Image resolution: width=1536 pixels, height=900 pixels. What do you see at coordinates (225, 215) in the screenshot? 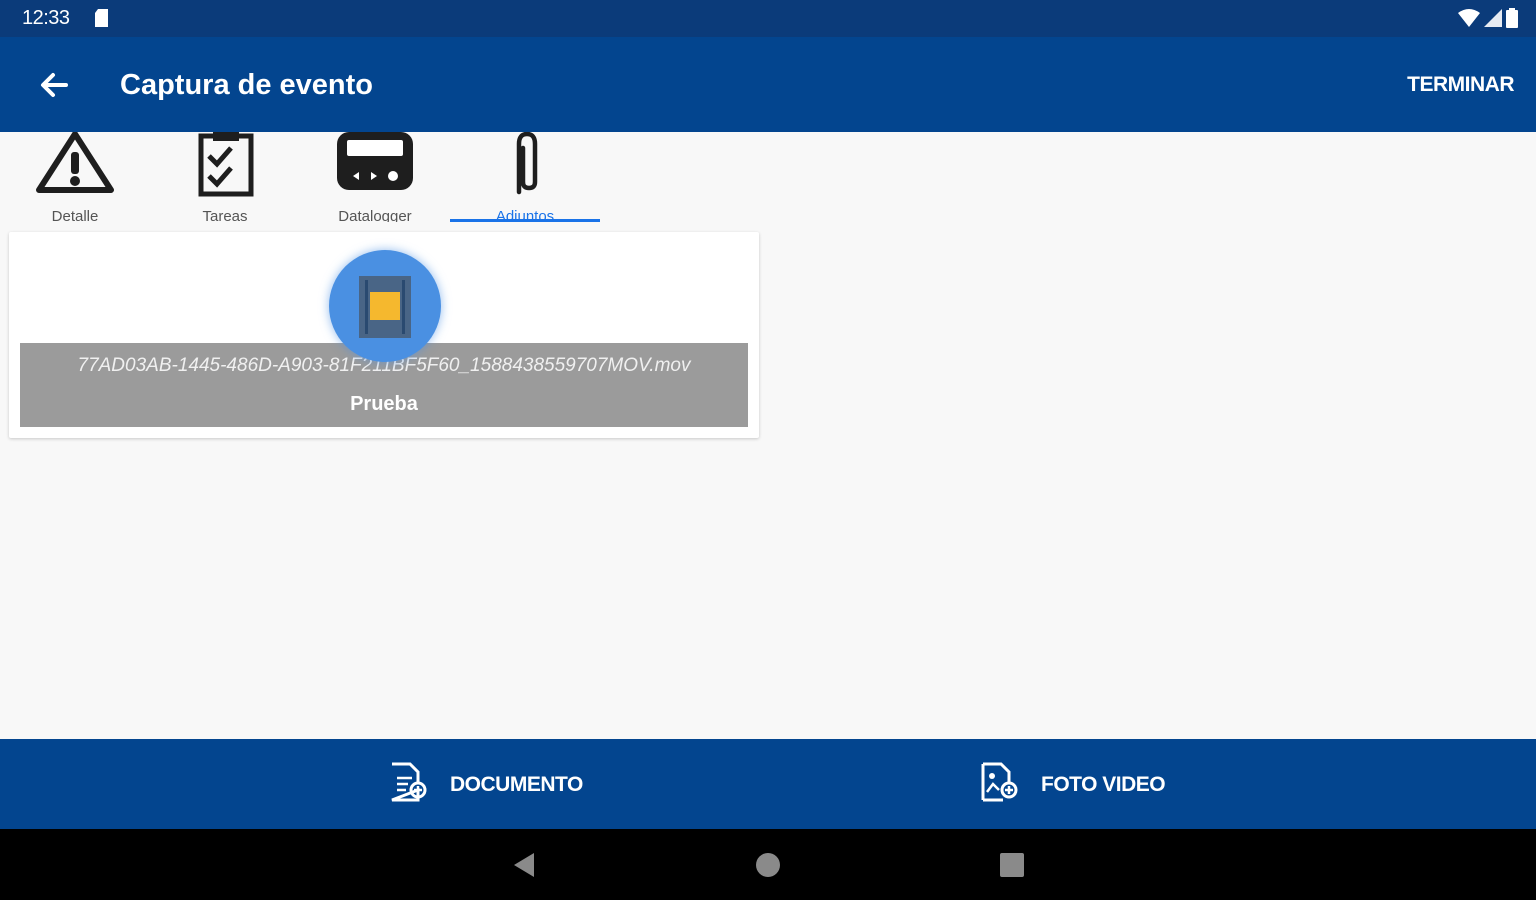
I see `tab-label: Tareas` at bounding box center [225, 215].